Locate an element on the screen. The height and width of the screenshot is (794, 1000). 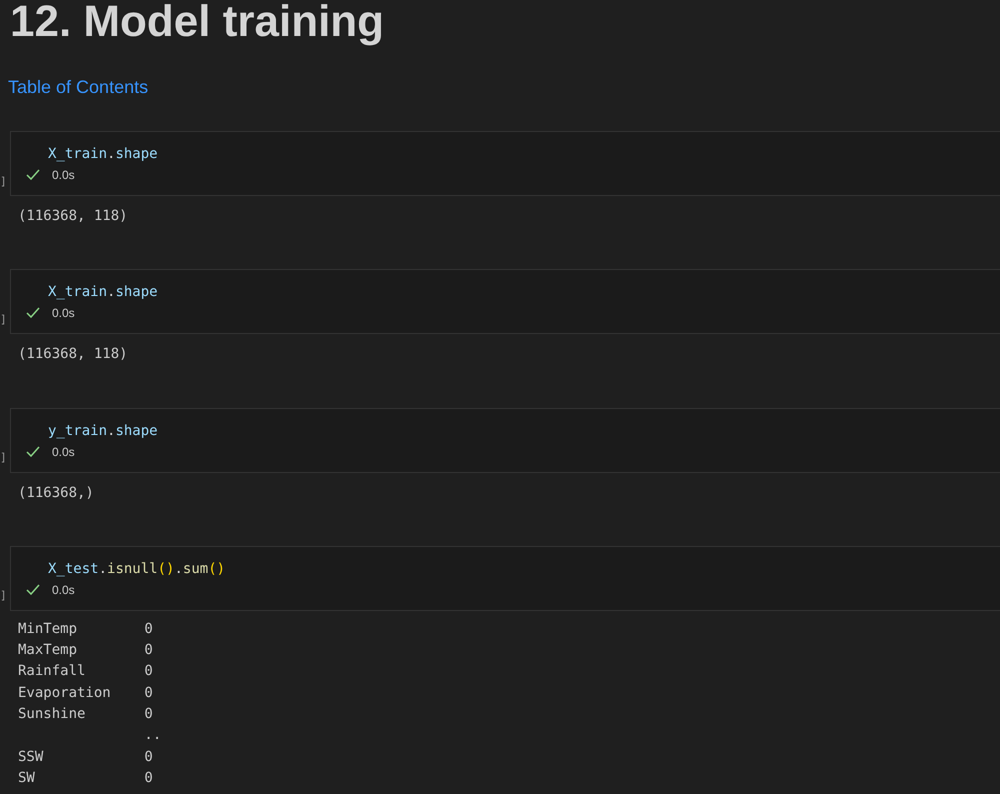
toc-link: Table of Contents is located at coordinates (78, 87).